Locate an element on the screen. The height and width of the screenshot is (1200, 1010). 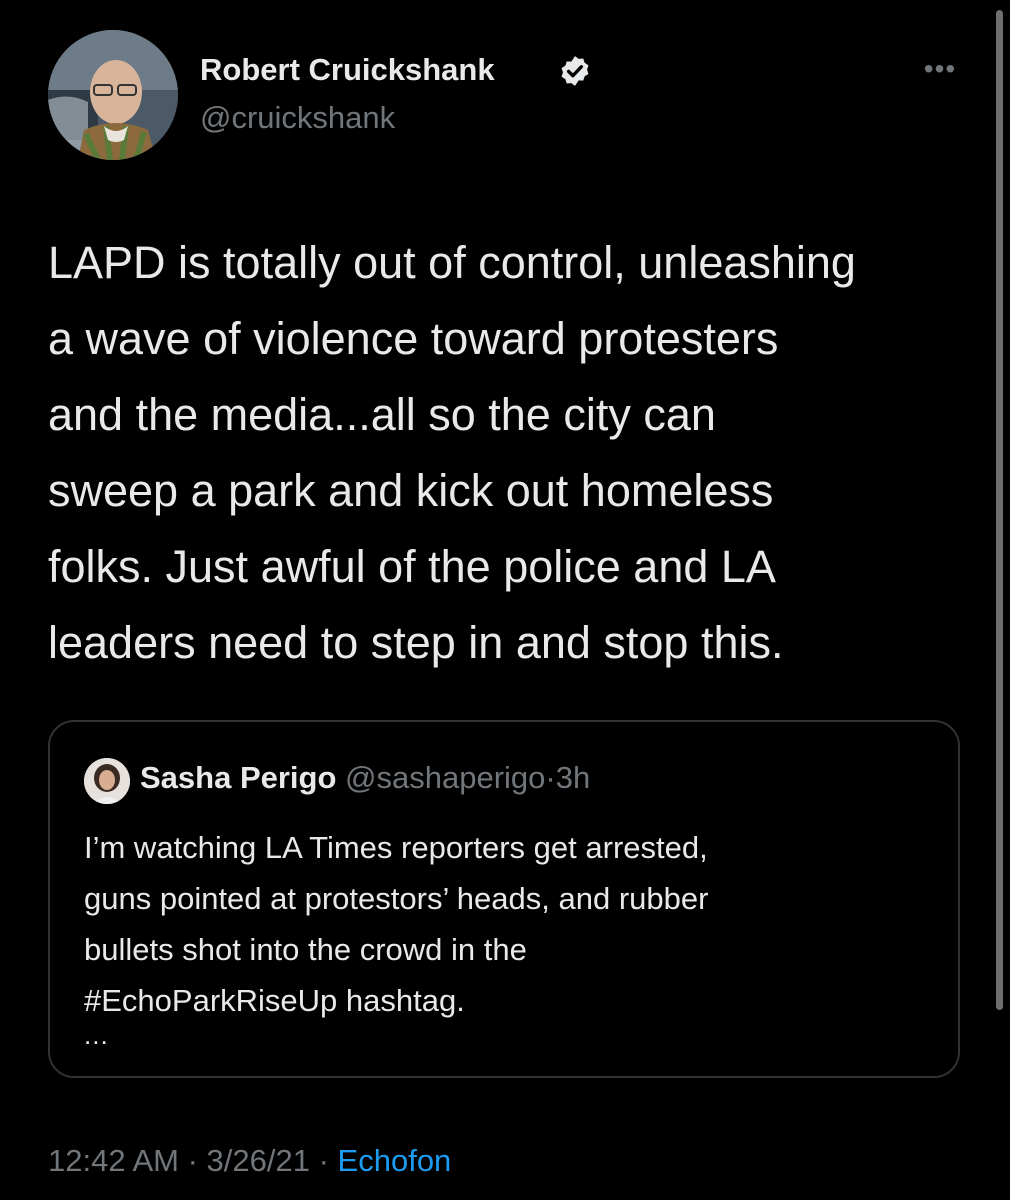
quoted-author-avatar-image is located at coordinates (107, 781).